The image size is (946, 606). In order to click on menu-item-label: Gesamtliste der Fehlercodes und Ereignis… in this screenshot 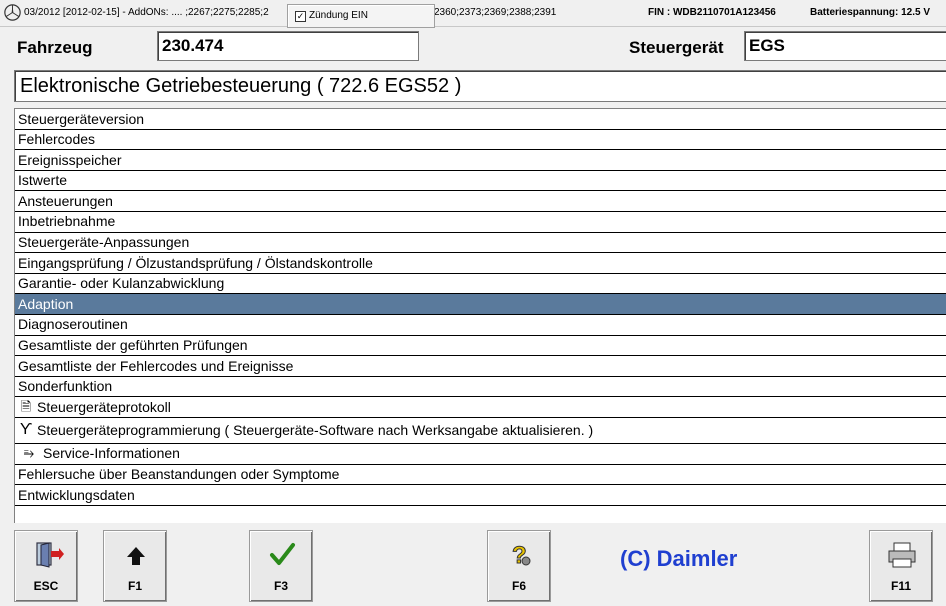, I will do `click(156, 365)`.